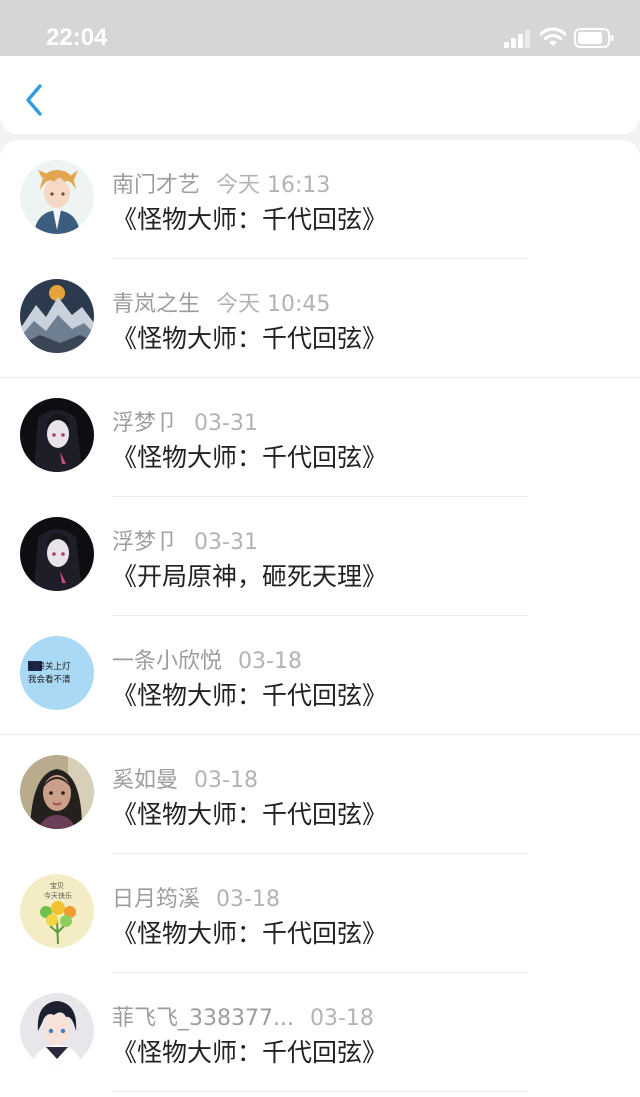 The width and height of the screenshot is (640, 1097). I want to click on chevron-left-icon, so click(34, 100).